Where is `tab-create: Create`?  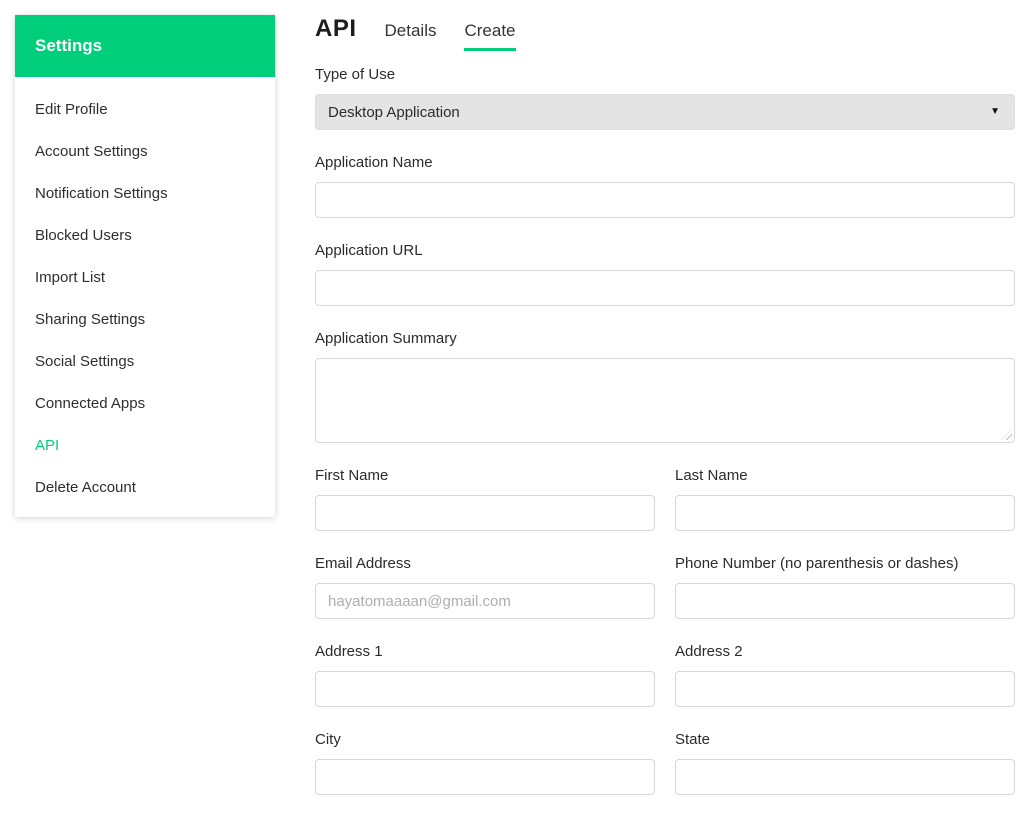 tab-create: Create is located at coordinates (490, 36).